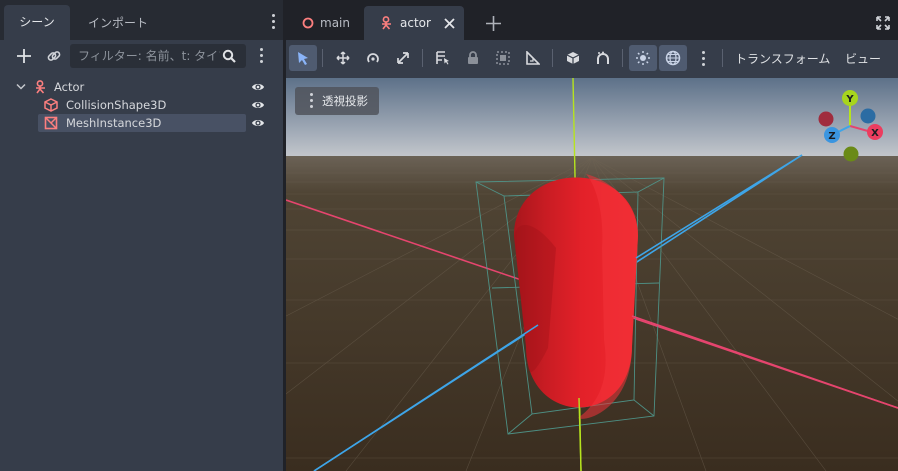 This screenshot has width=898, height=471. I want to click on tree-item-collisionshape3d: CollisionShape3D, so click(141, 105).